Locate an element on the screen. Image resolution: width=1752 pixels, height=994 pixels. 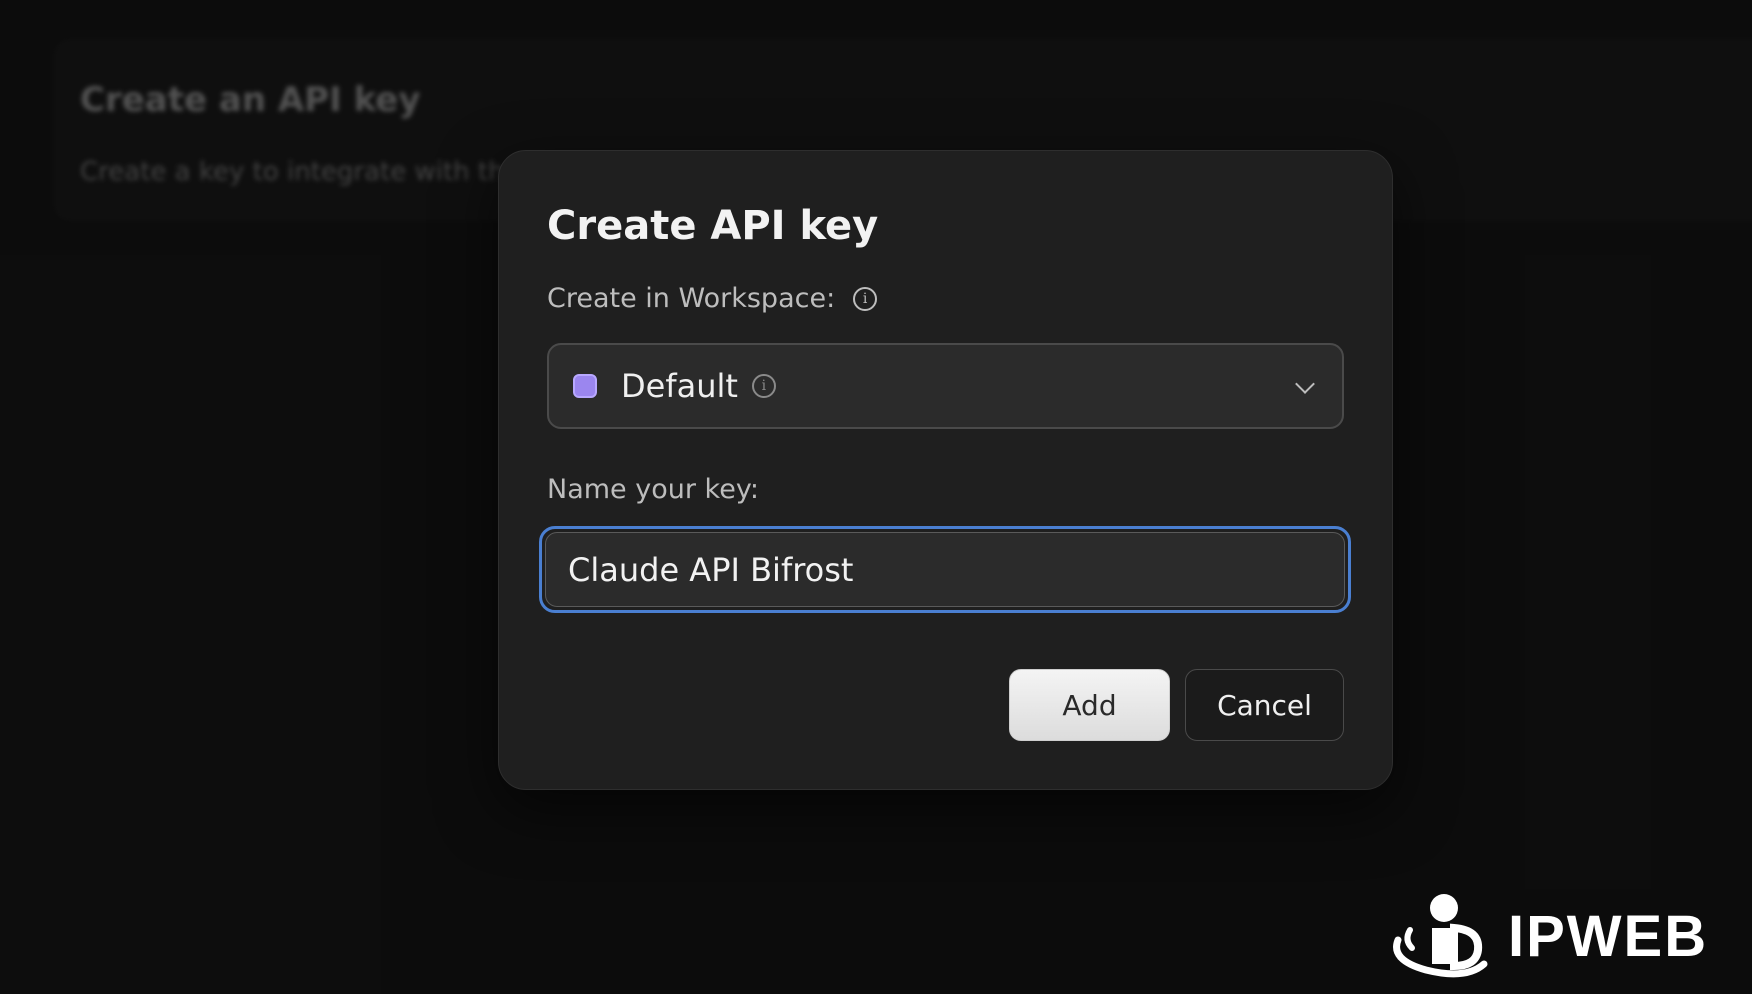
workspace-label: Create in Workspace: is located at coordinates (691, 298).